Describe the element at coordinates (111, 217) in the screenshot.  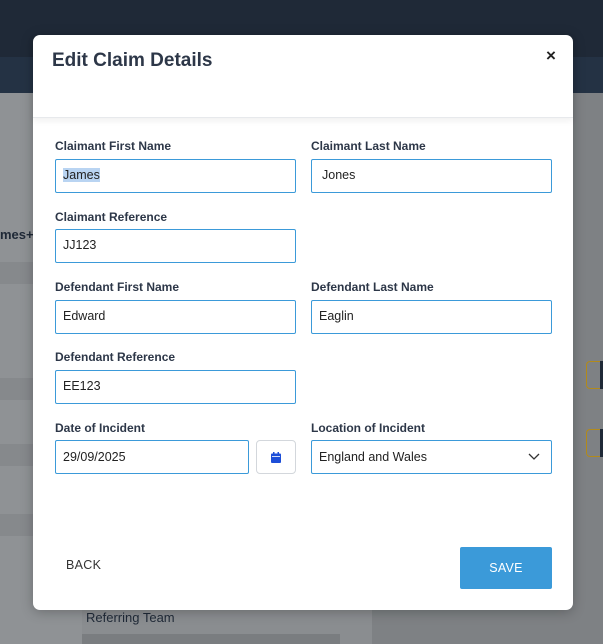
I see `claimant-reference-label: Claimant Reference` at that location.